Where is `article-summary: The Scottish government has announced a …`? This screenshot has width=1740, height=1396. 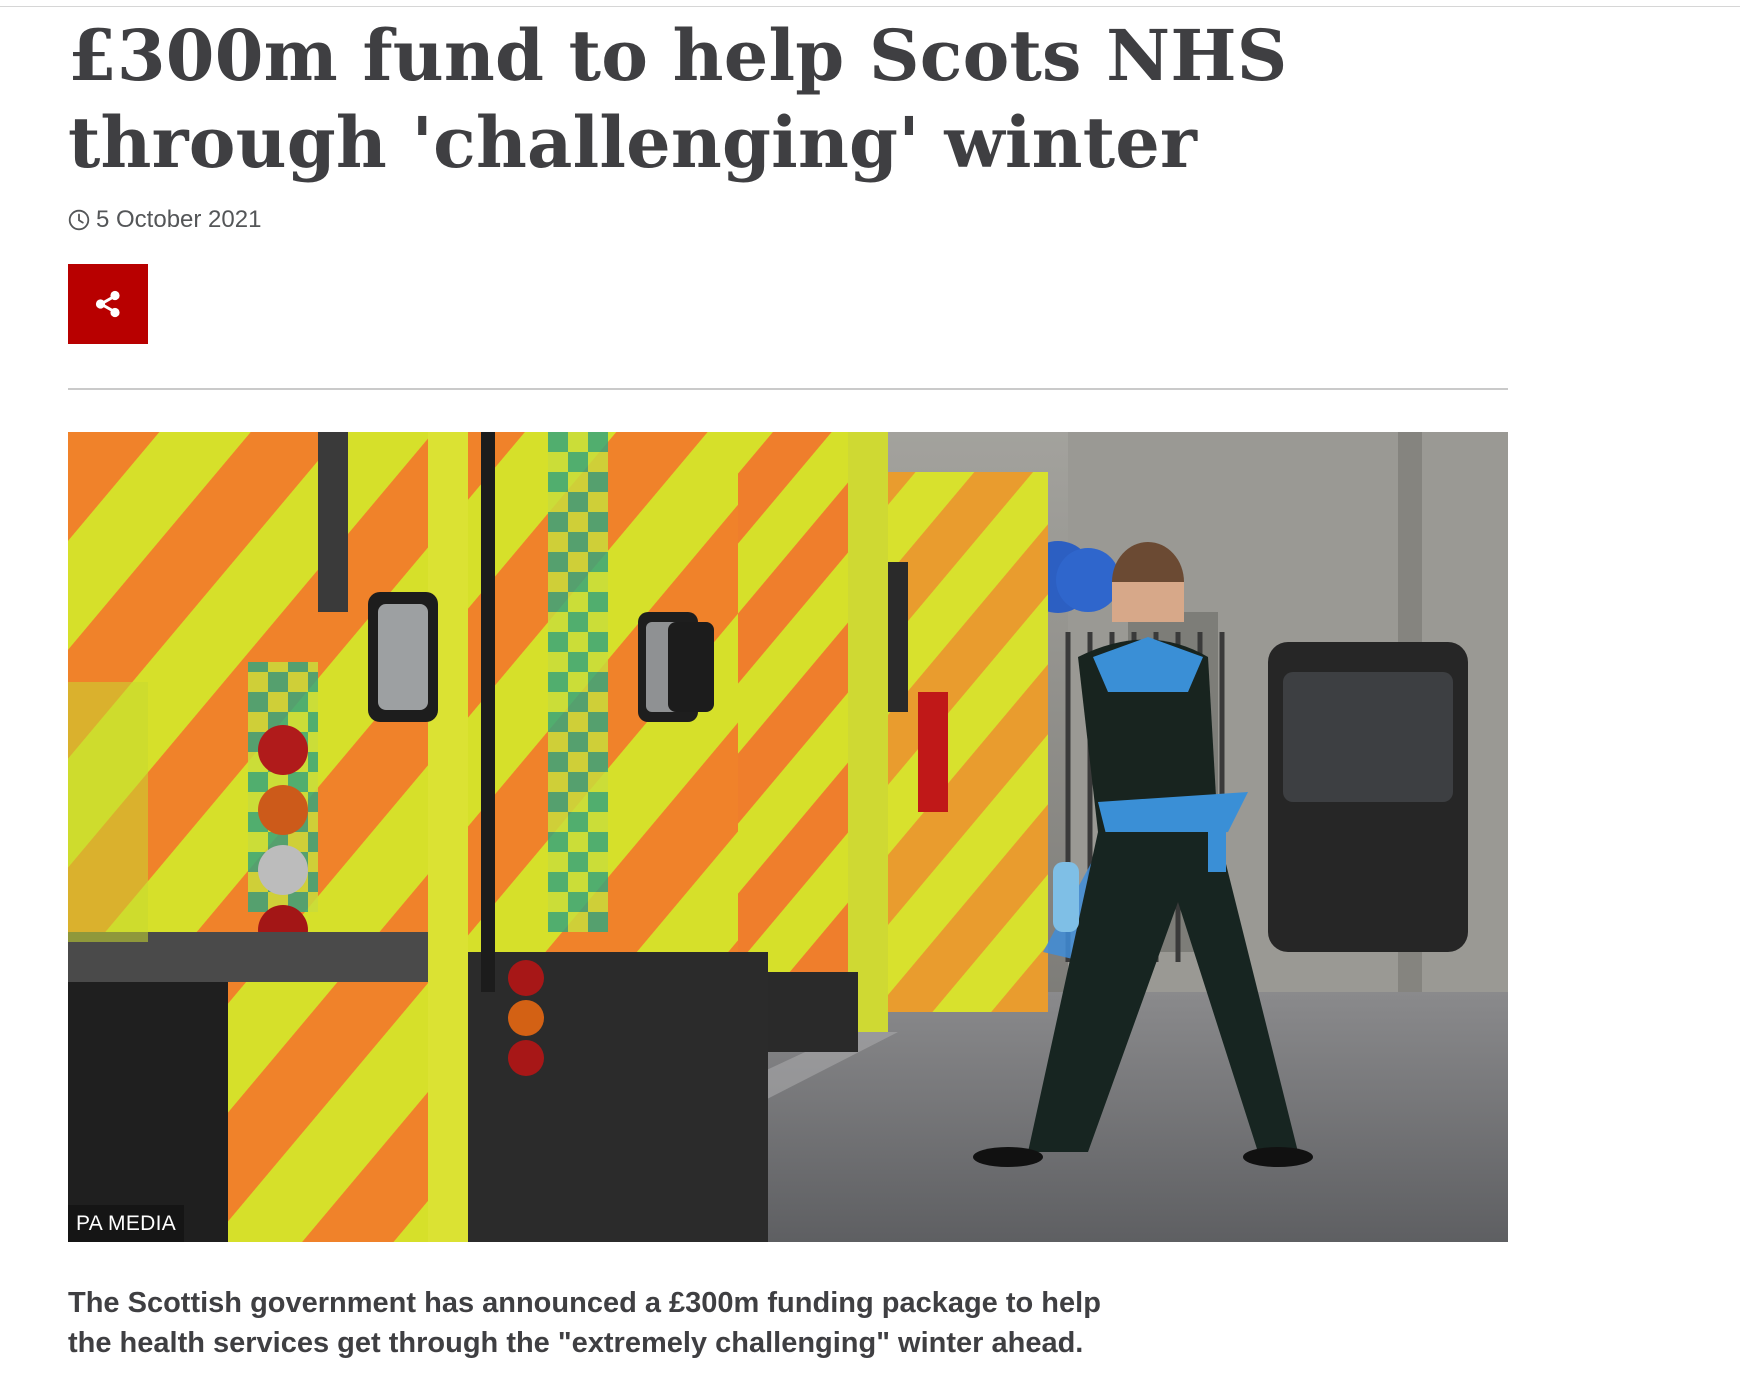 article-summary: The Scottish government has announced a … is located at coordinates (584, 1323).